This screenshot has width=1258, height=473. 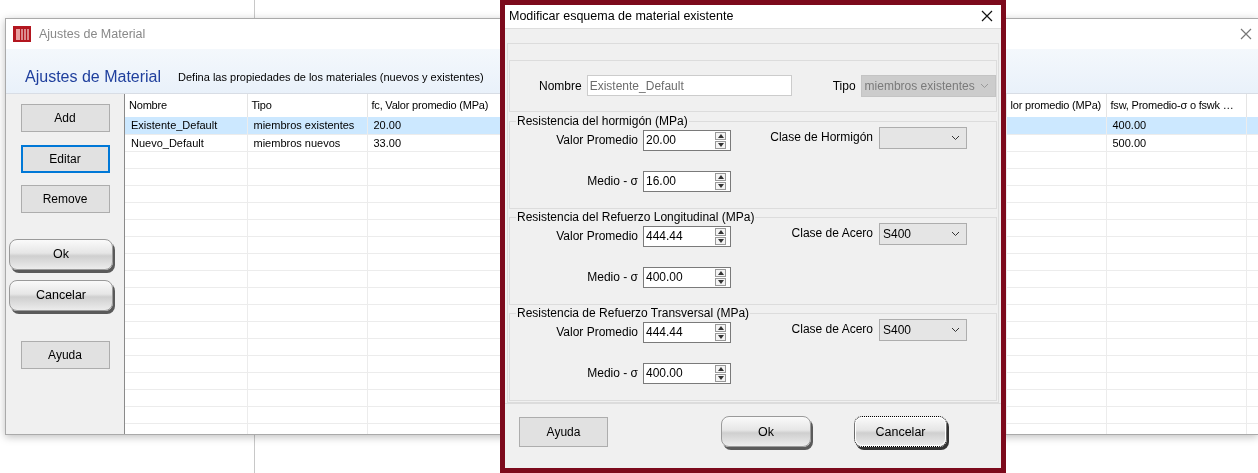 What do you see at coordinates (900, 432) in the screenshot?
I see `dialog-button: Cancelar` at bounding box center [900, 432].